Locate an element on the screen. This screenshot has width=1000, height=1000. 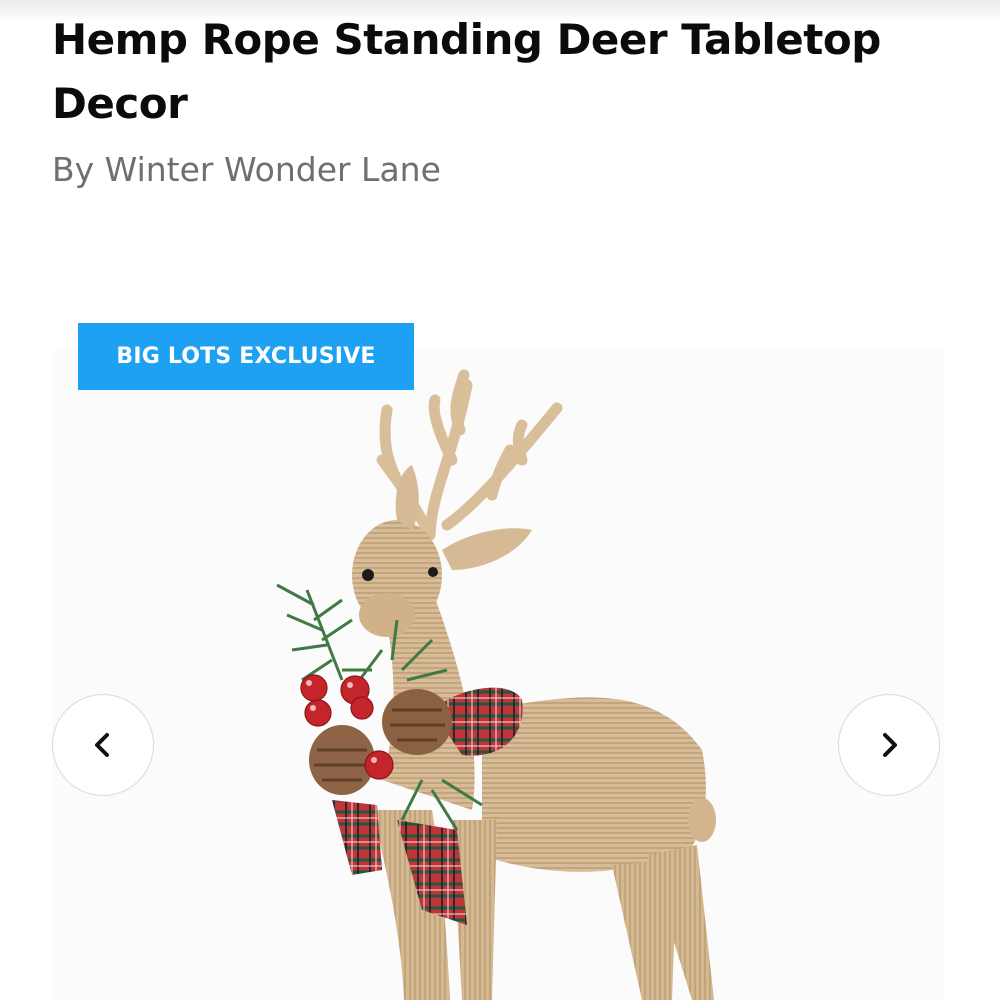
carousel-prev-button is located at coordinates (103, 745).